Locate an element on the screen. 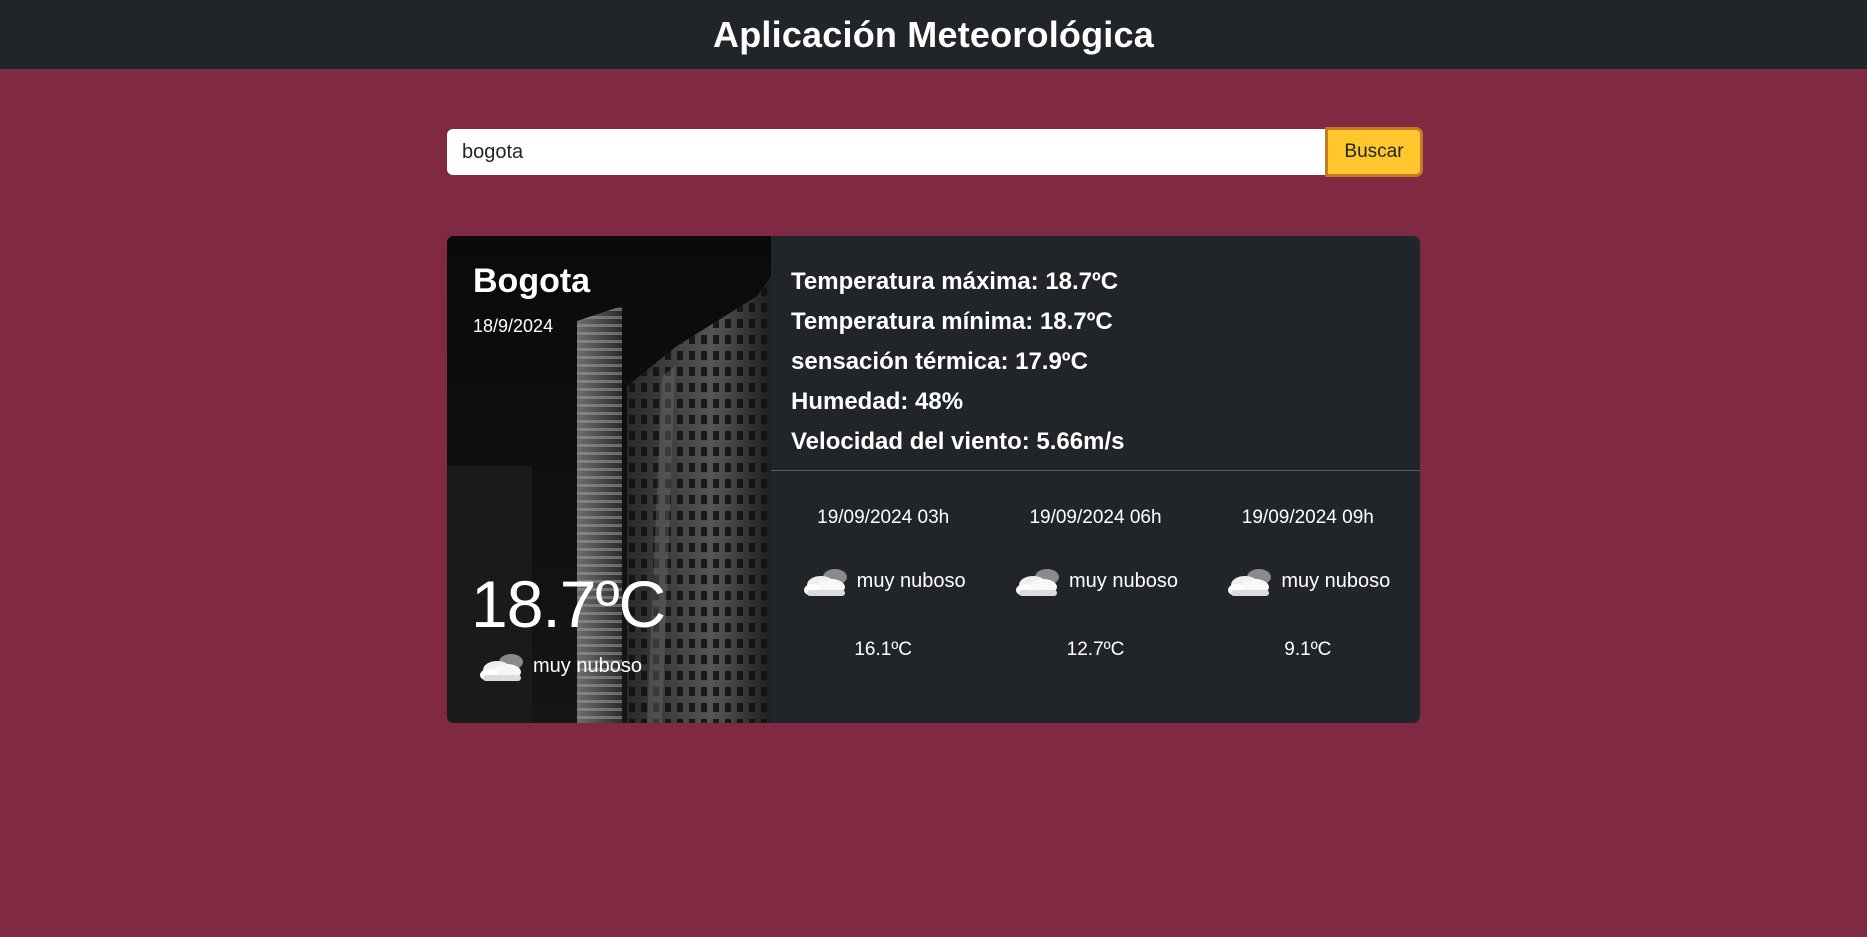 The height and width of the screenshot is (937, 1867). current-date: 18/9/2024 is located at coordinates (513, 326).